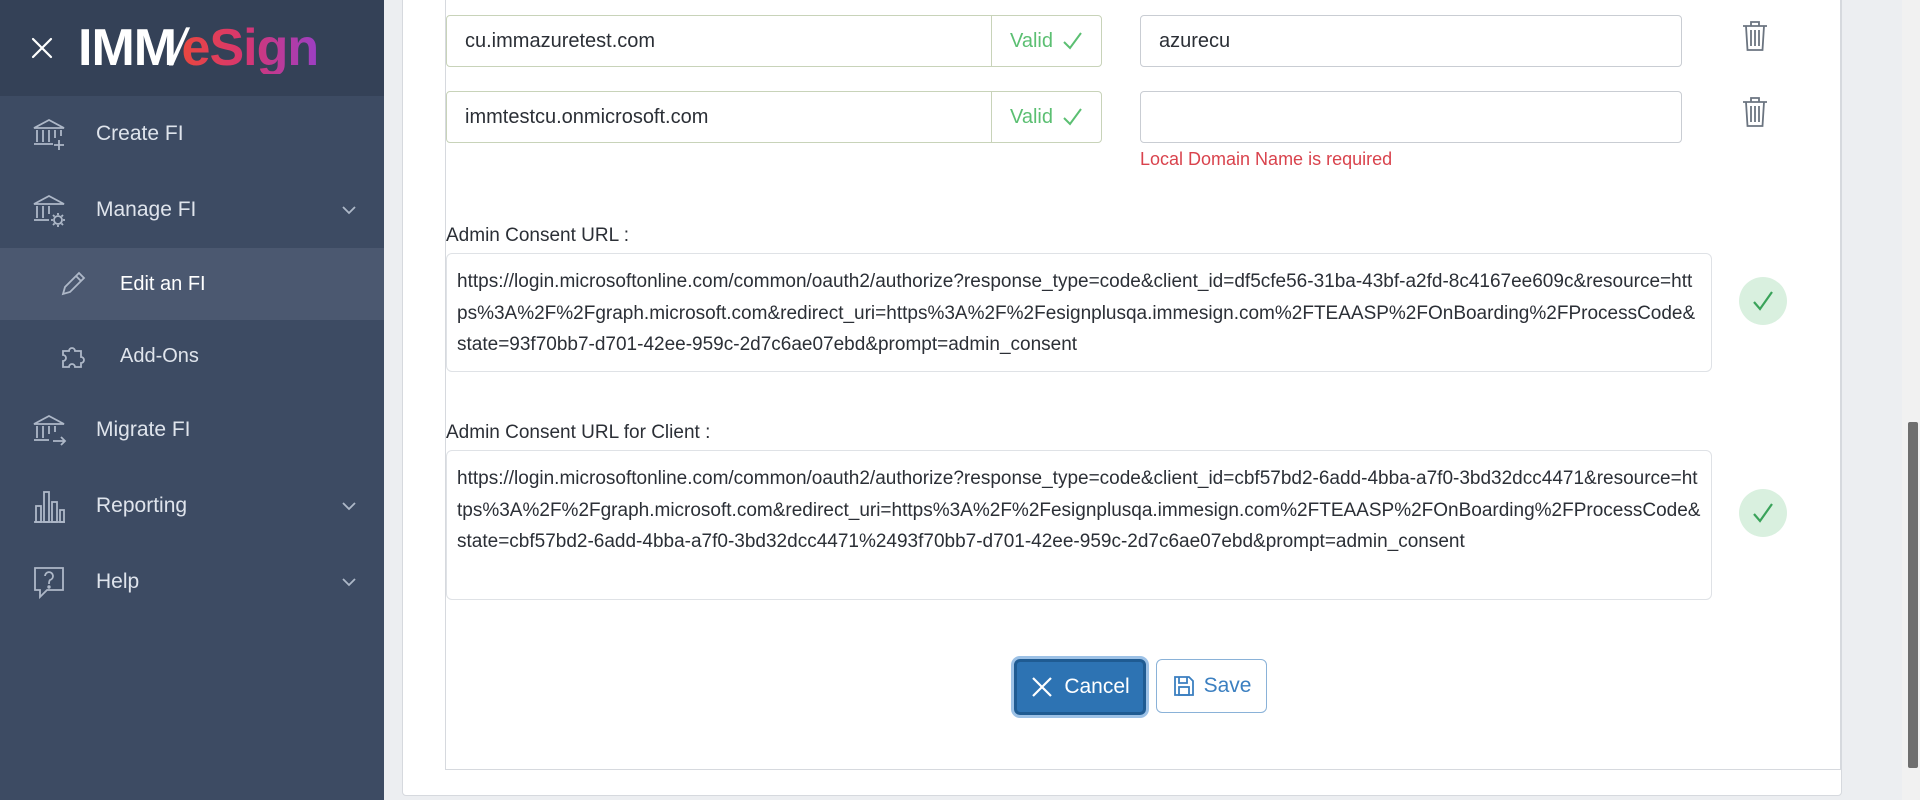 The image size is (1920, 800). What do you see at coordinates (73, 284) in the screenshot?
I see `pencil-icon` at bounding box center [73, 284].